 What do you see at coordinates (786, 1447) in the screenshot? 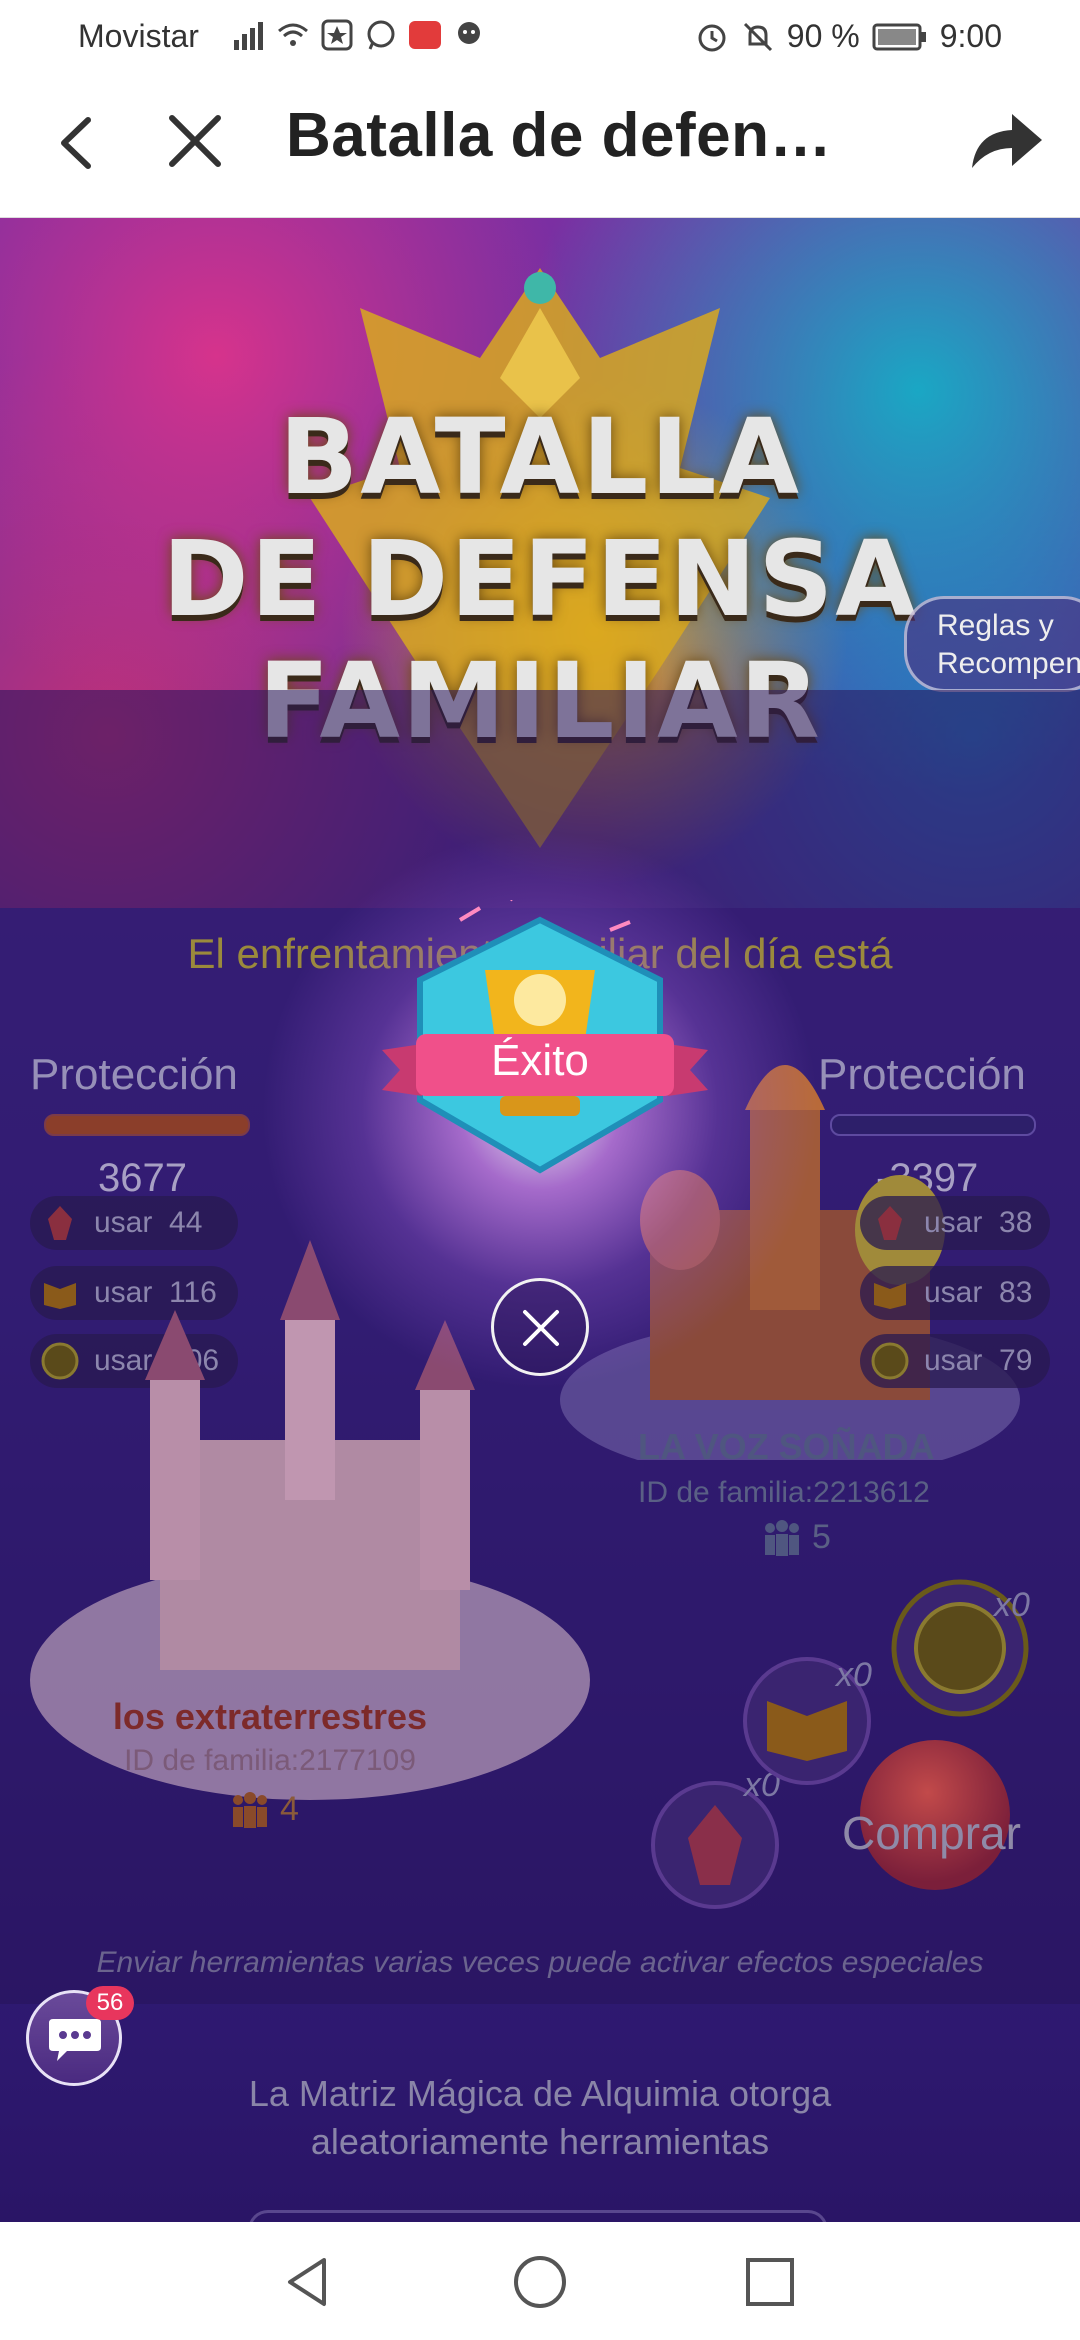
I see `right-team-name: LA VOZ SOÑADA` at bounding box center [786, 1447].